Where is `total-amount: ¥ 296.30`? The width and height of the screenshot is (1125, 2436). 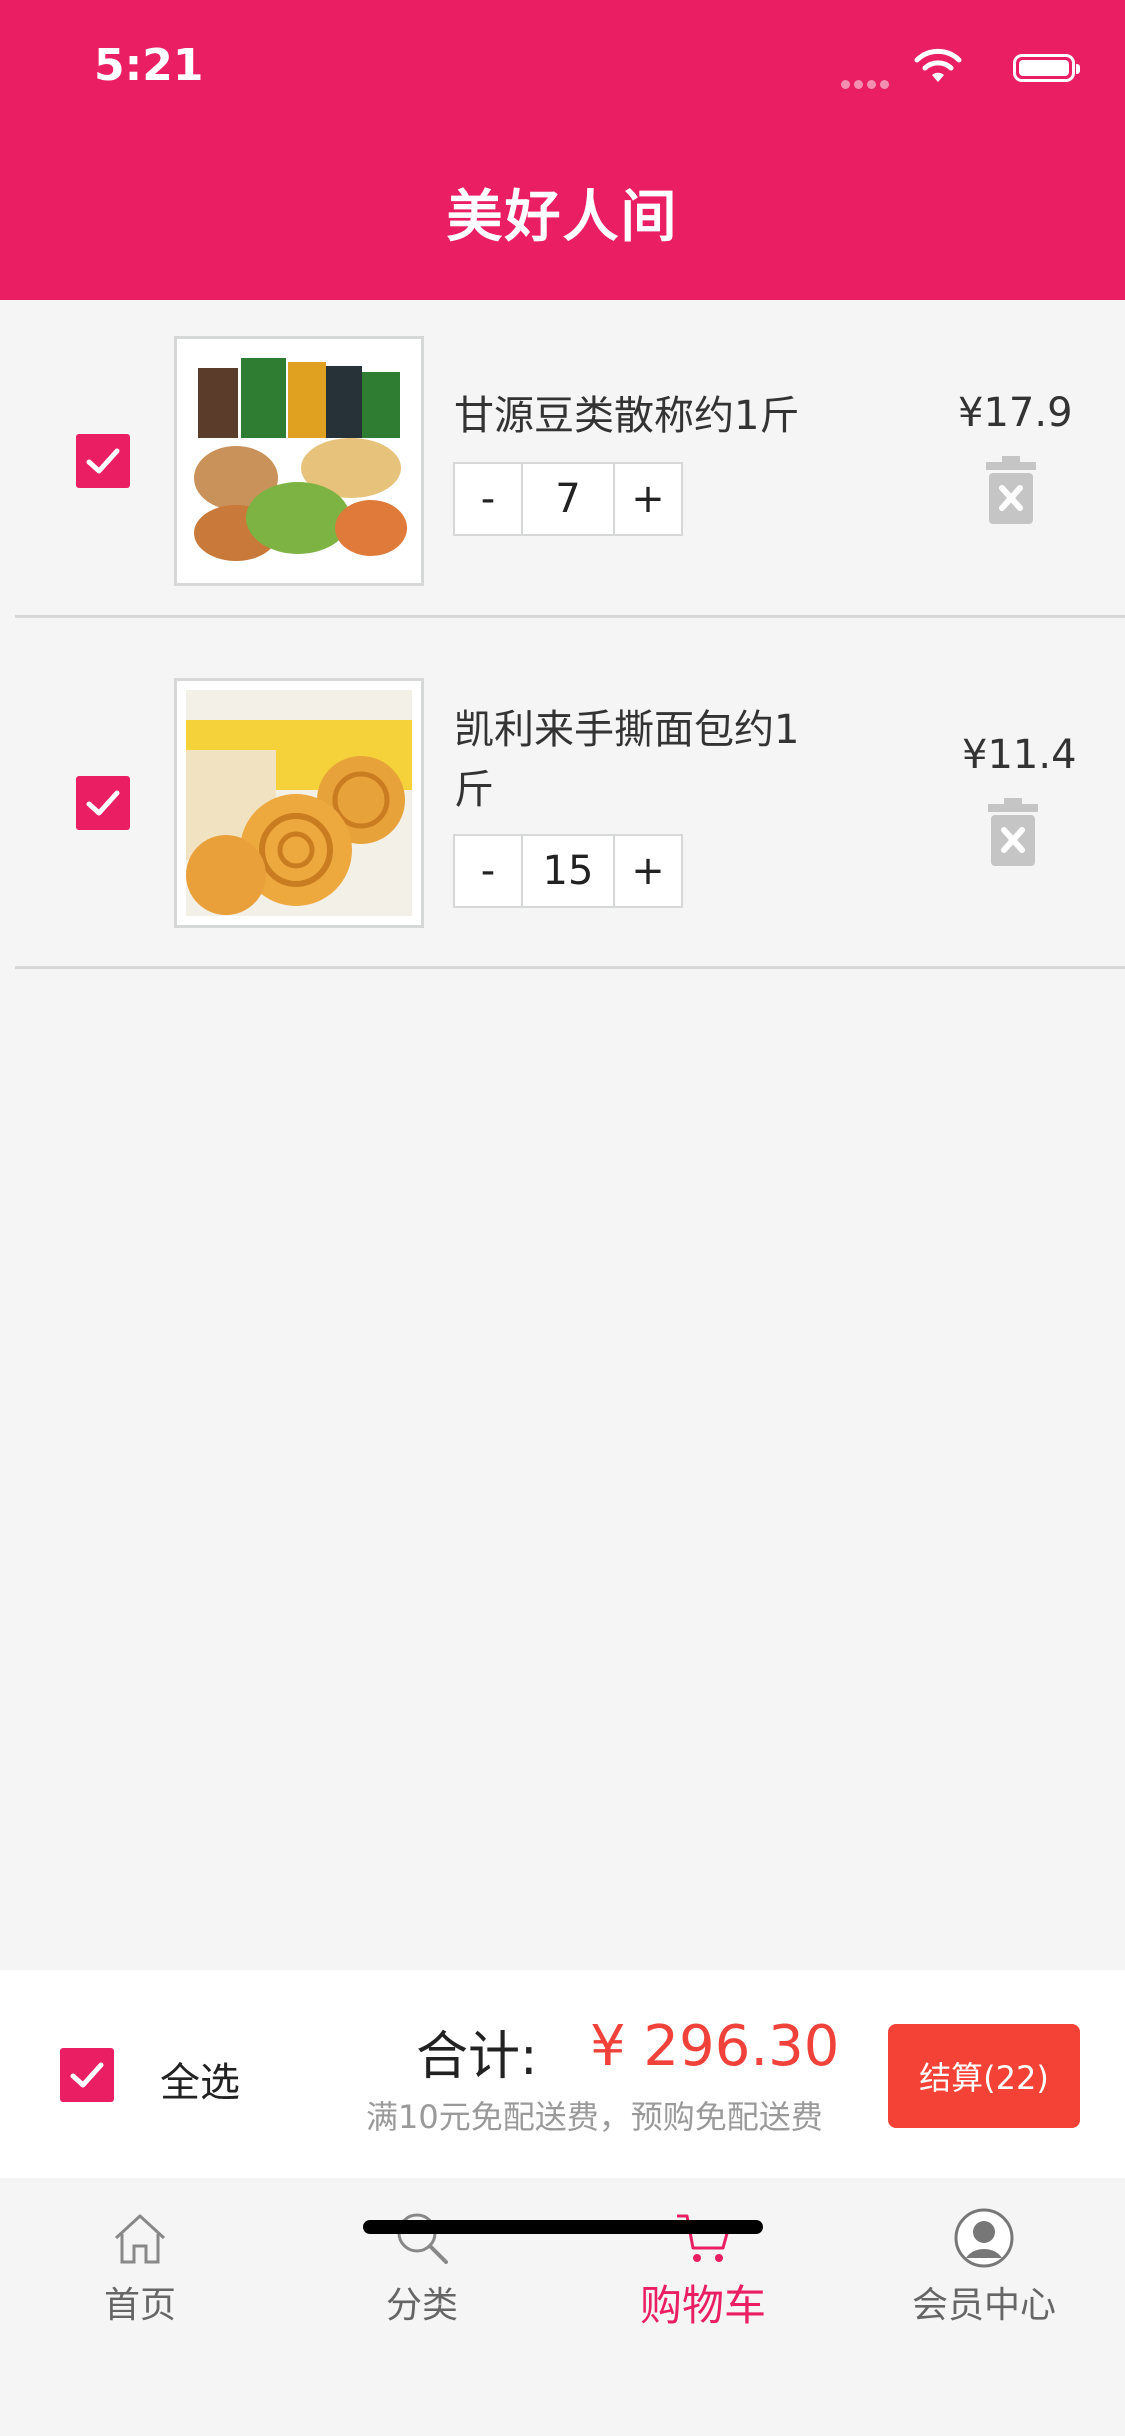 total-amount: ¥ 296.30 is located at coordinates (715, 2046).